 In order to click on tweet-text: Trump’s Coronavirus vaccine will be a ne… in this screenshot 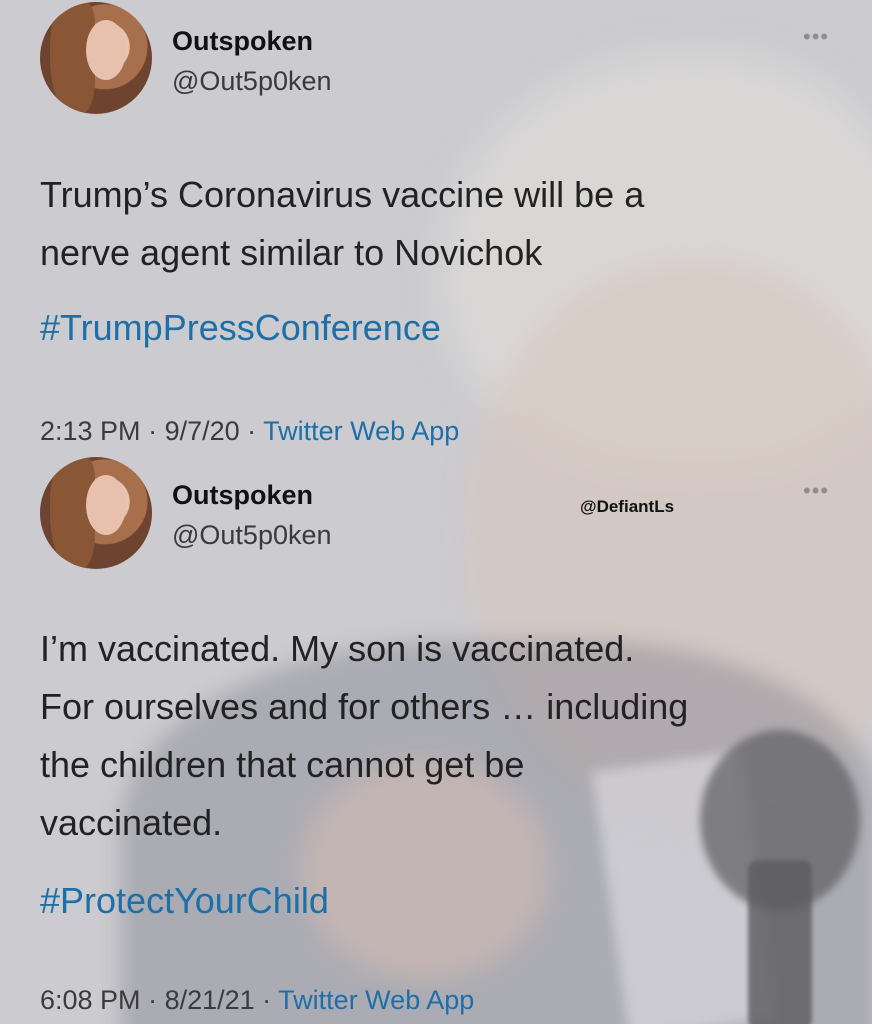, I will do `click(445, 224)`.